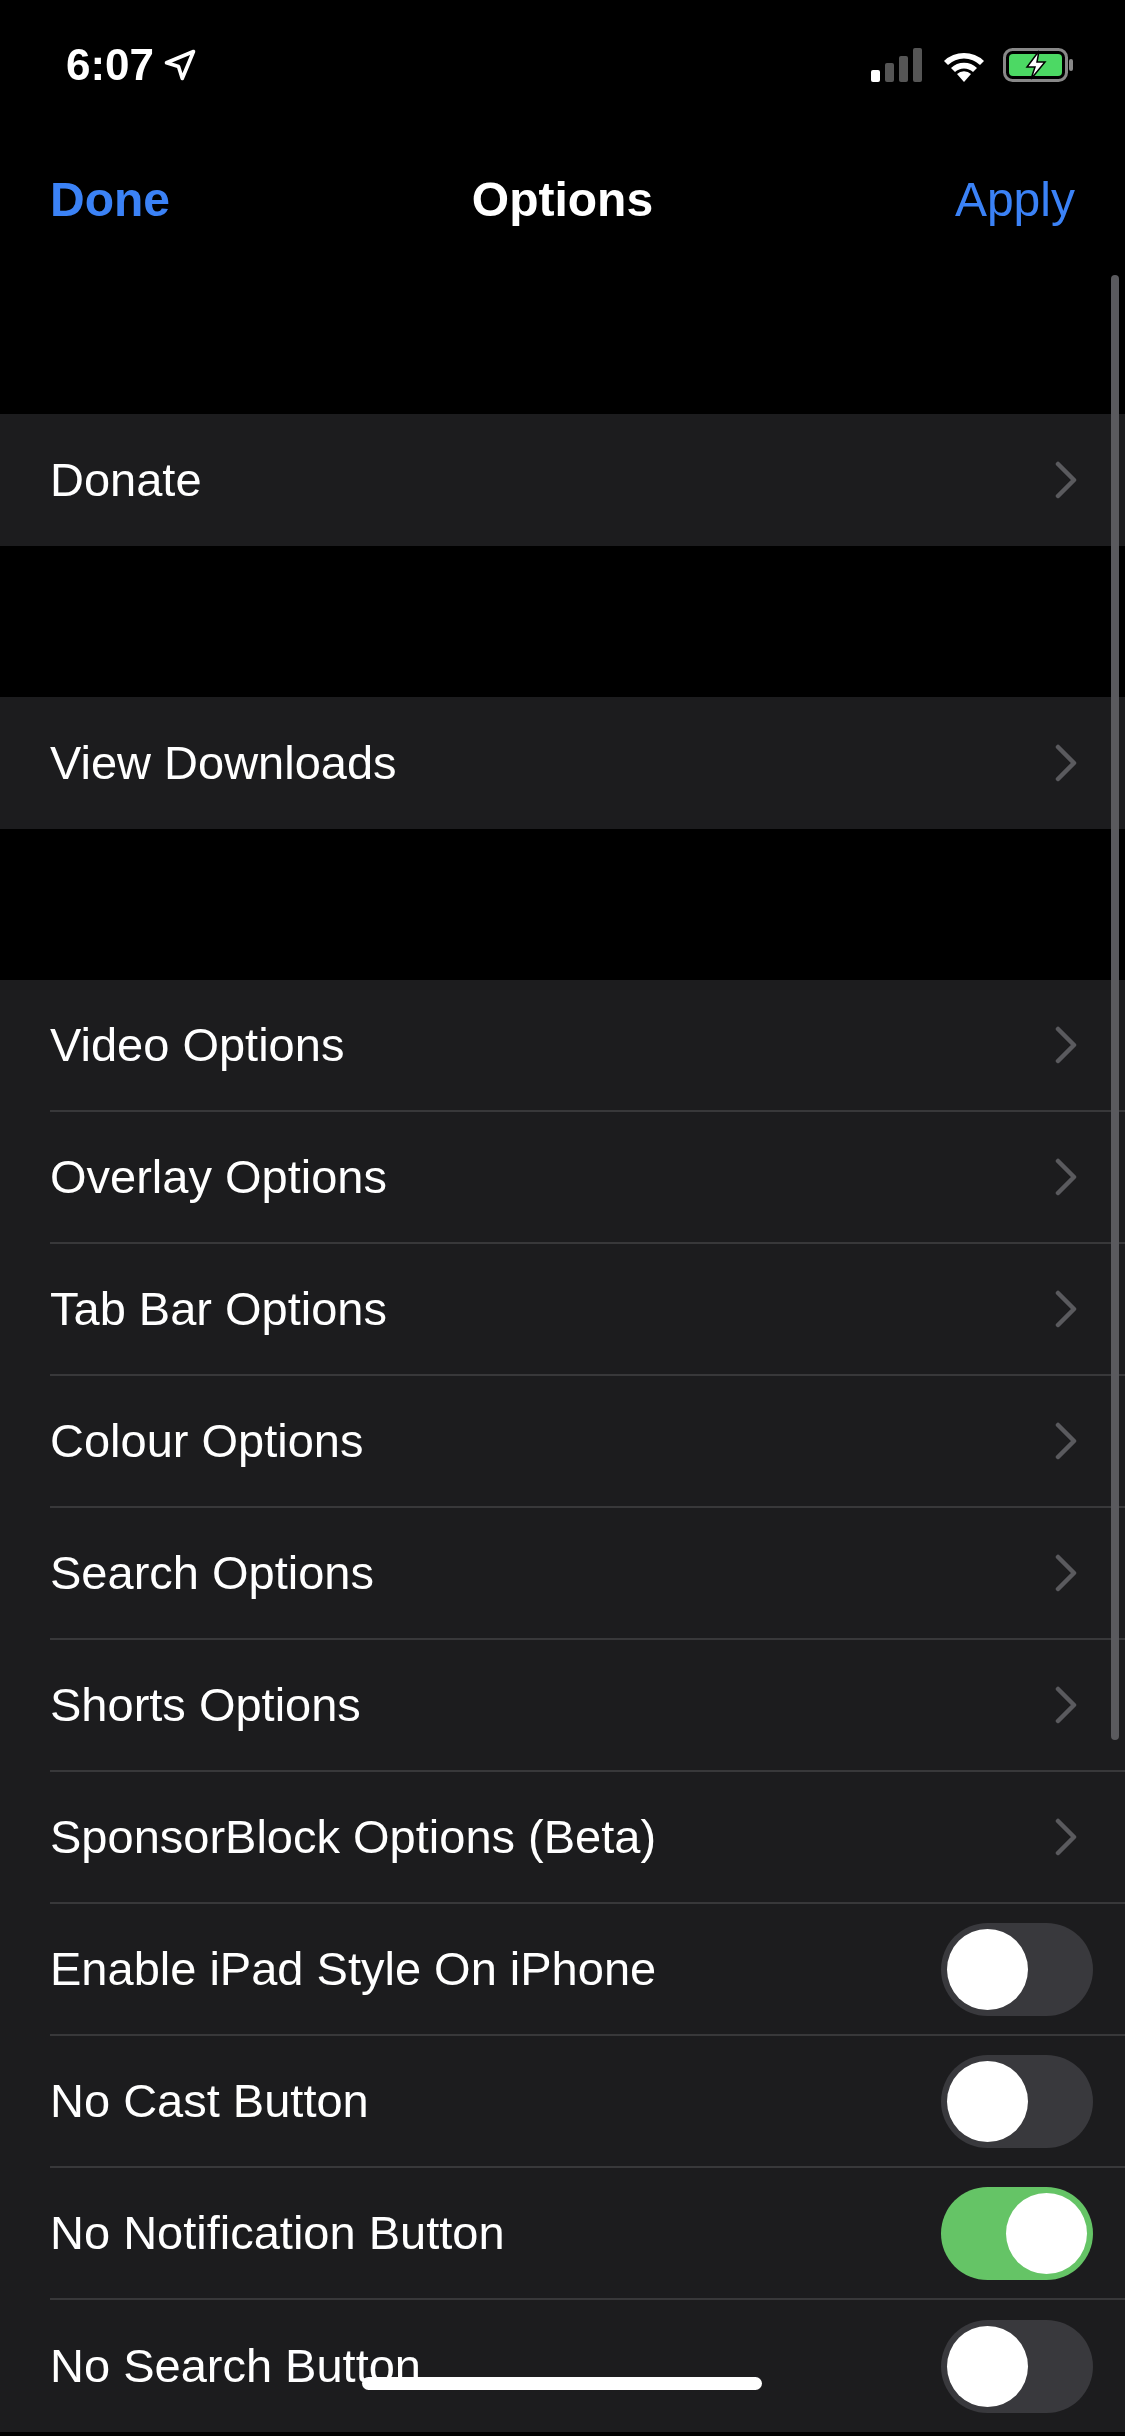 Image resolution: width=1125 pixels, height=2436 pixels. I want to click on signal-icon, so click(898, 65).